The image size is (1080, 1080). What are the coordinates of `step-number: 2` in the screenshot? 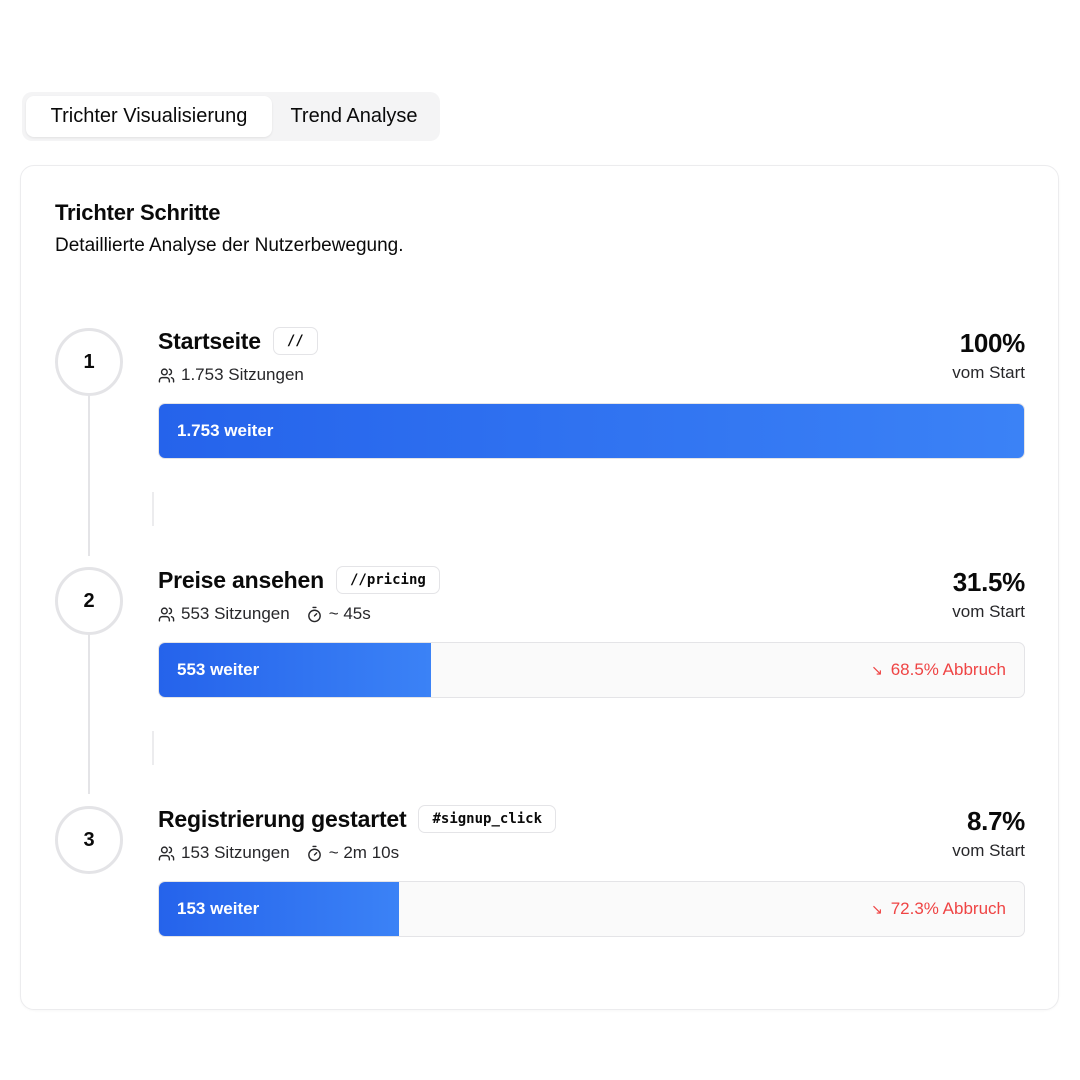 It's located at (89, 600).